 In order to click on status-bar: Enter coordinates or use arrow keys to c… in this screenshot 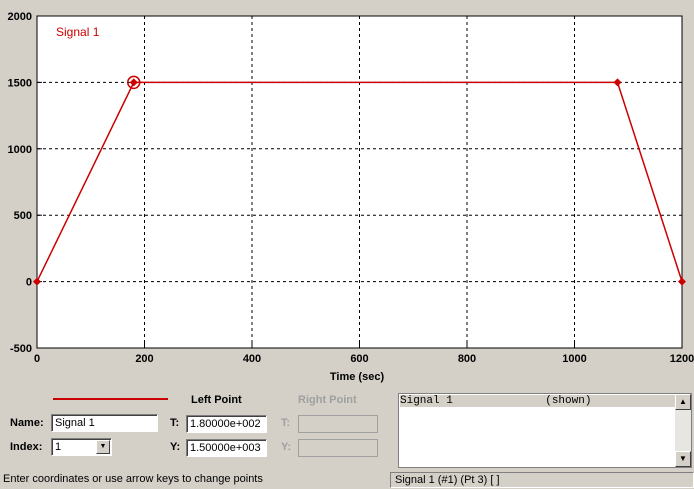, I will do `click(347, 479)`.